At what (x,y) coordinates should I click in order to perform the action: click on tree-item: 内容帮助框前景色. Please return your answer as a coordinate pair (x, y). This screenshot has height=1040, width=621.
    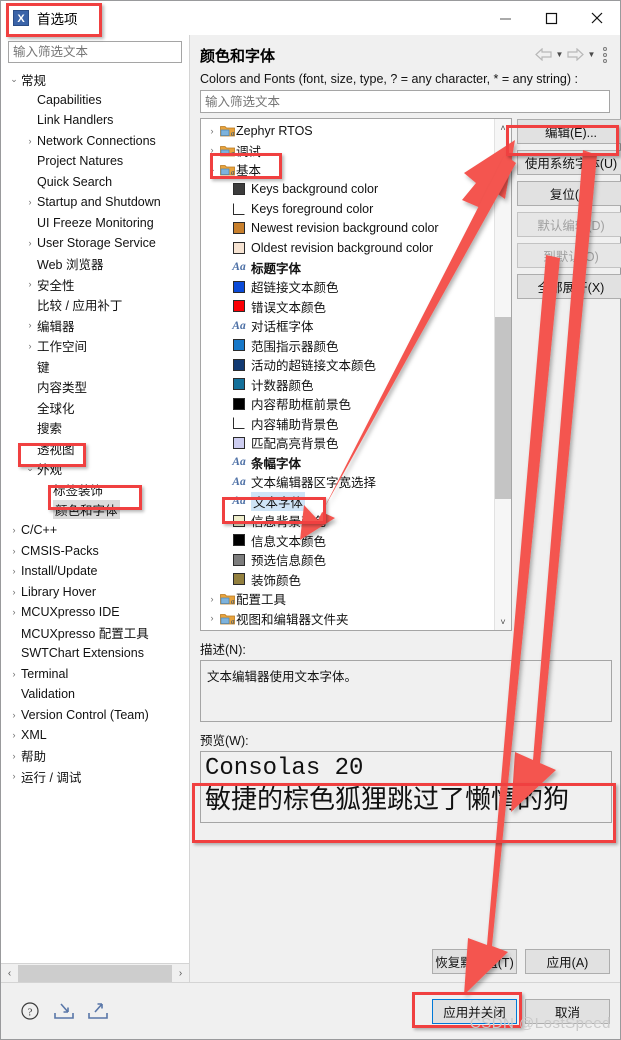
    Looking at the image, I should click on (347, 404).